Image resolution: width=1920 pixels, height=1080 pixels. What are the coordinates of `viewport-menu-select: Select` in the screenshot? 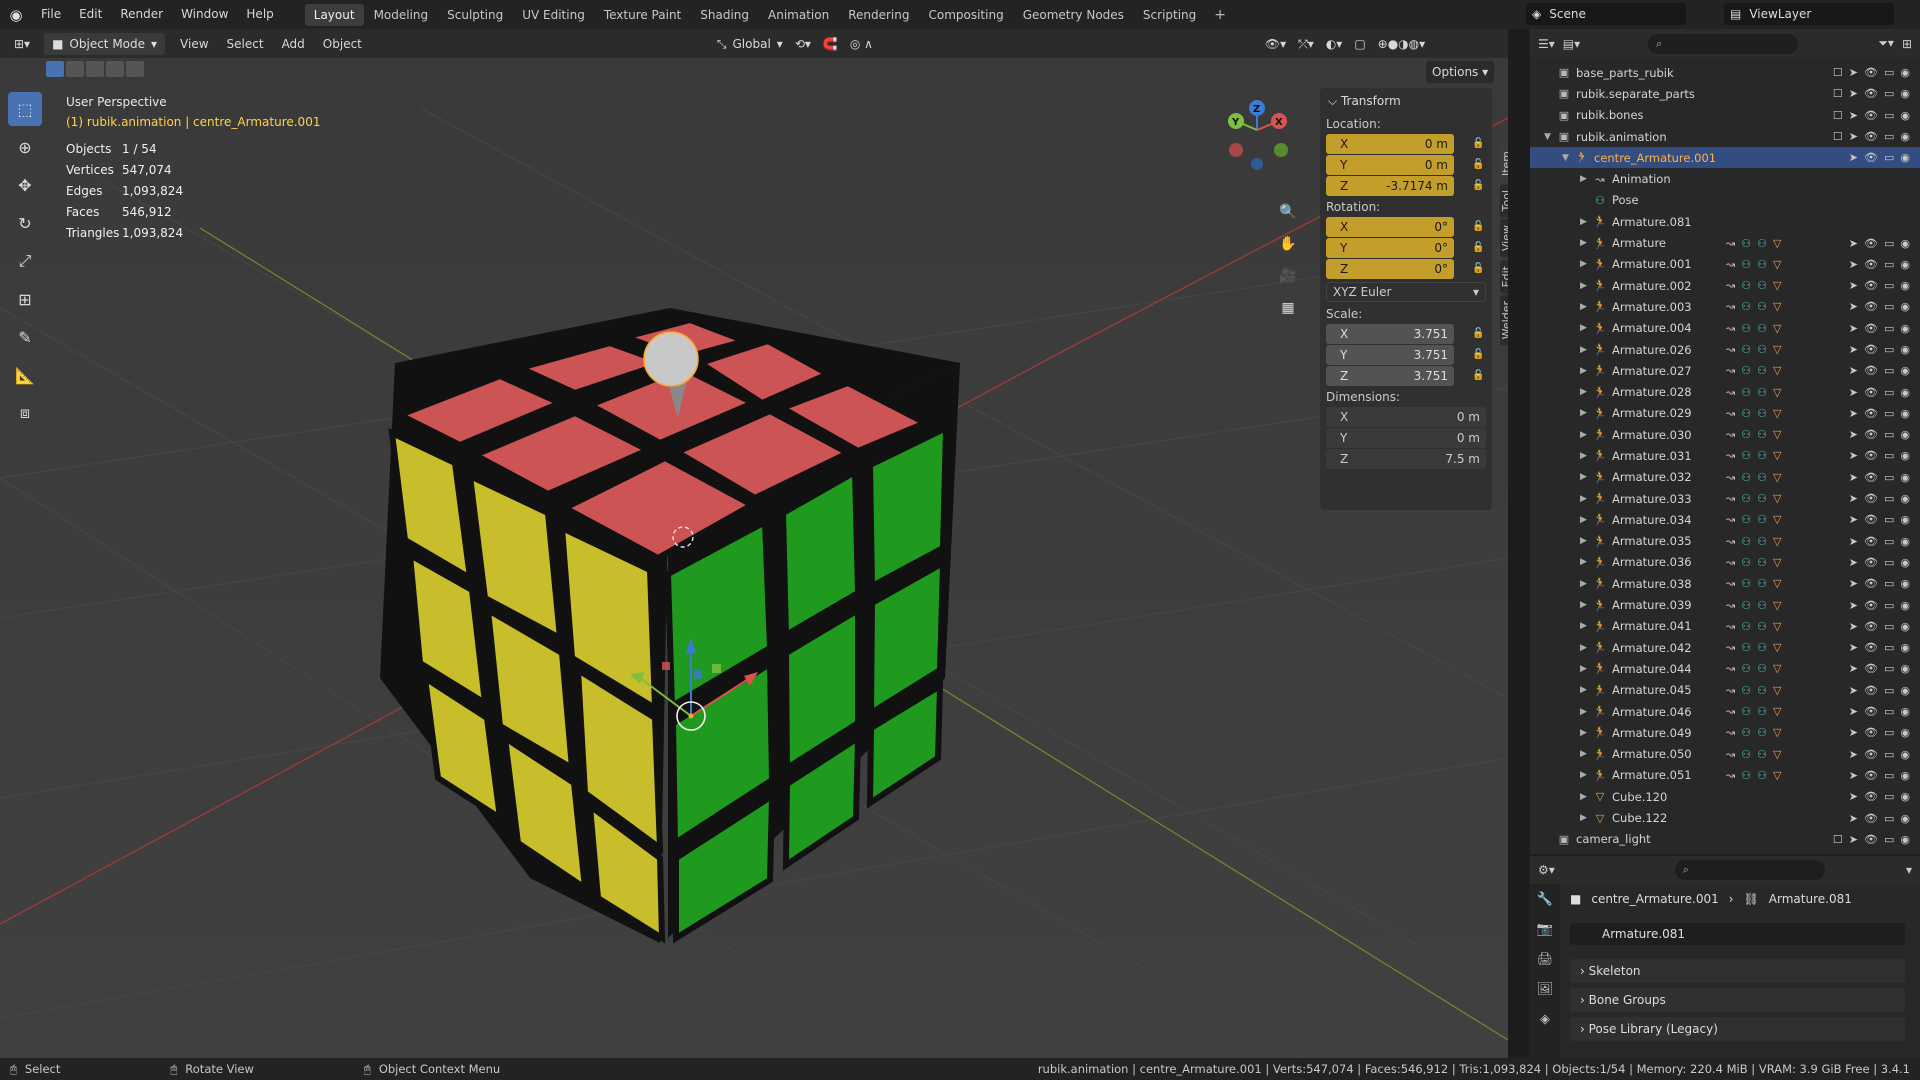 It's located at (245, 44).